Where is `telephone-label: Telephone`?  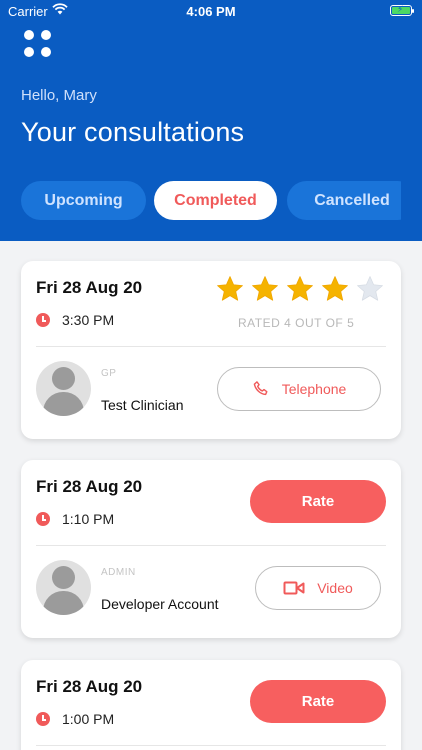
telephone-label: Telephone is located at coordinates (314, 389).